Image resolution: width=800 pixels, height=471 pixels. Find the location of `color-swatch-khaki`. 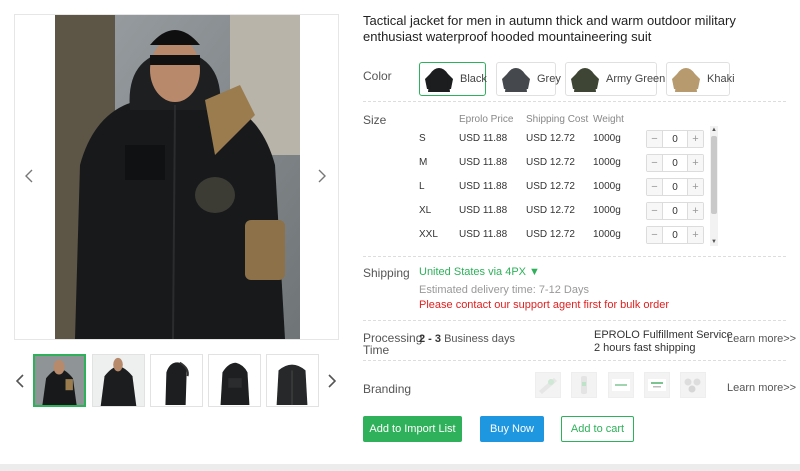

color-swatch-khaki is located at coordinates (686, 79).